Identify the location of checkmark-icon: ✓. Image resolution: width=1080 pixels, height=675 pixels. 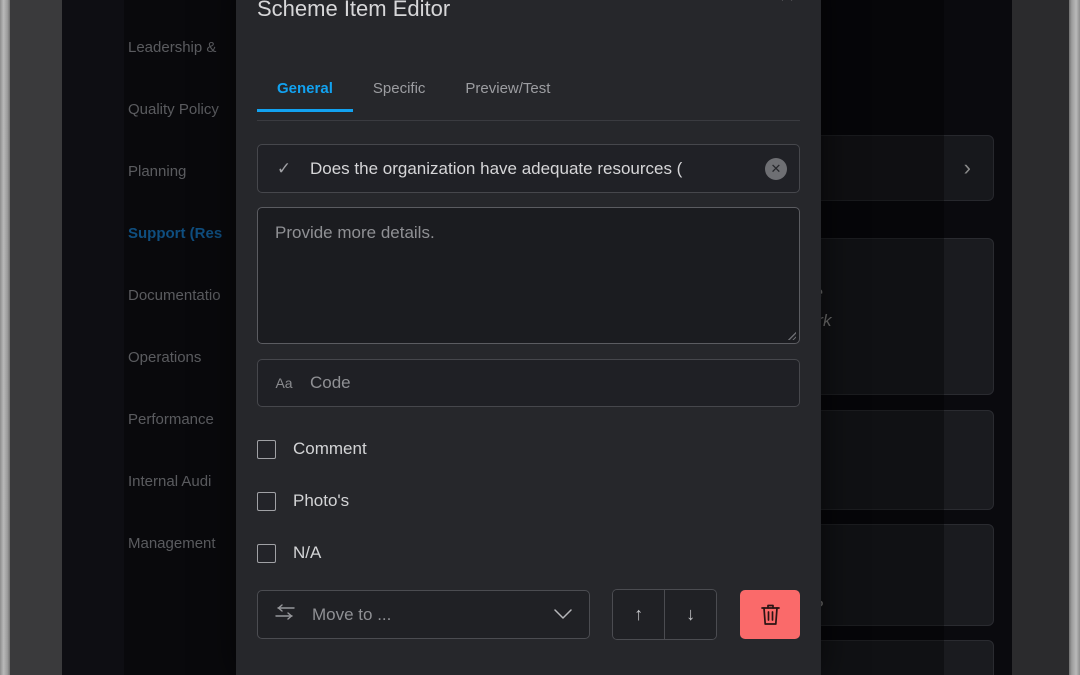
(284, 168).